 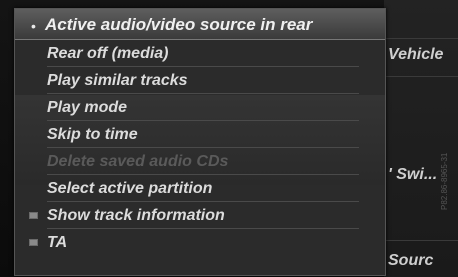 What do you see at coordinates (200, 108) in the screenshot?
I see `menu-item-play-mode: Play mode` at bounding box center [200, 108].